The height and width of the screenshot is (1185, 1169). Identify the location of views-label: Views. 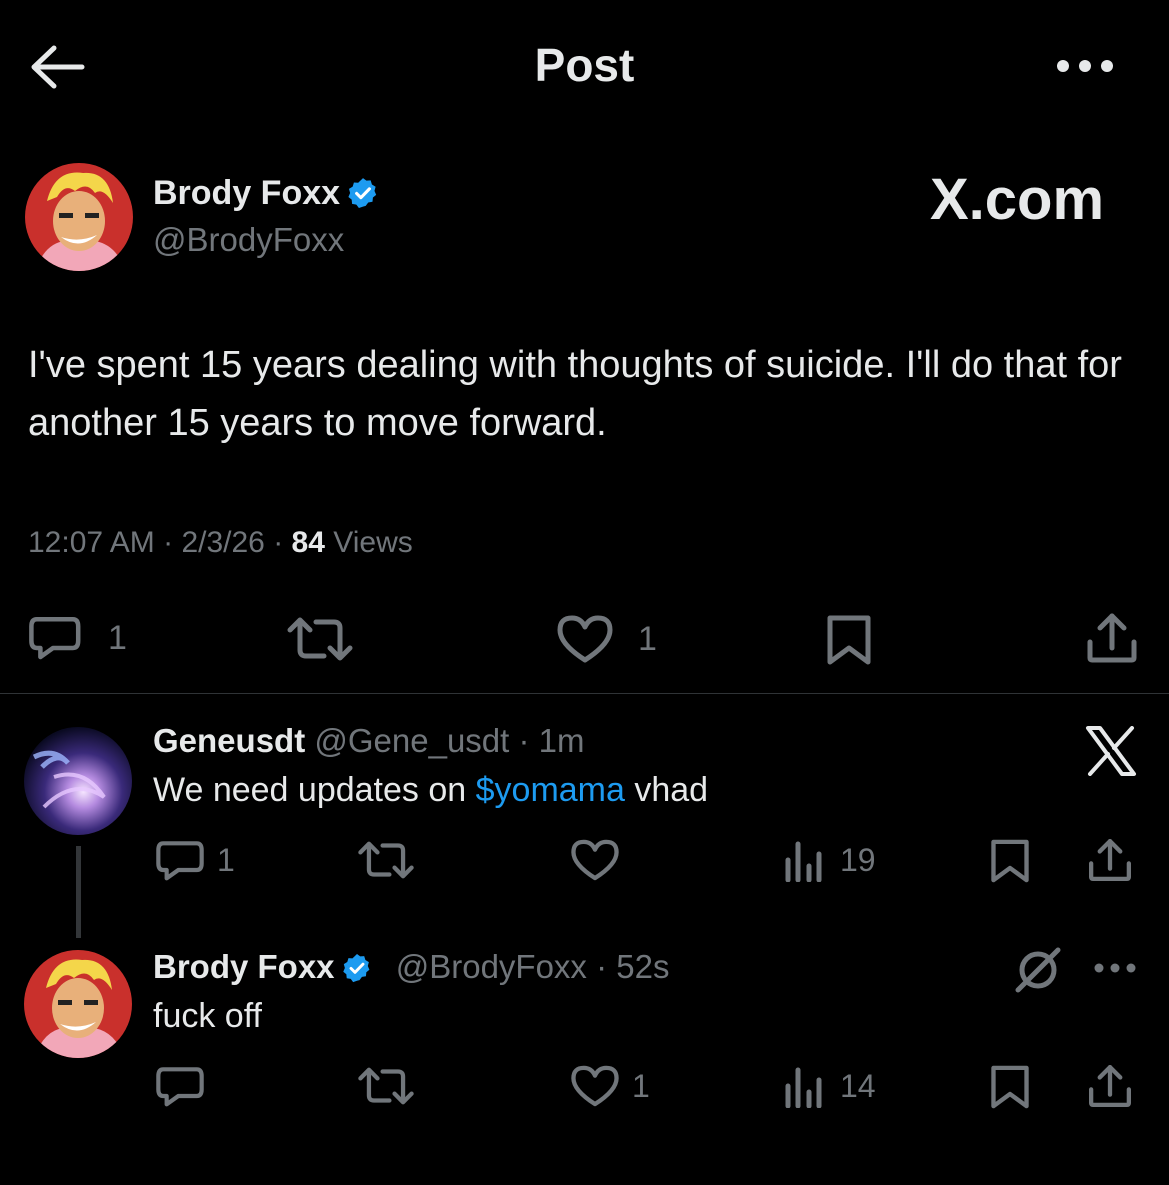
(373, 542).